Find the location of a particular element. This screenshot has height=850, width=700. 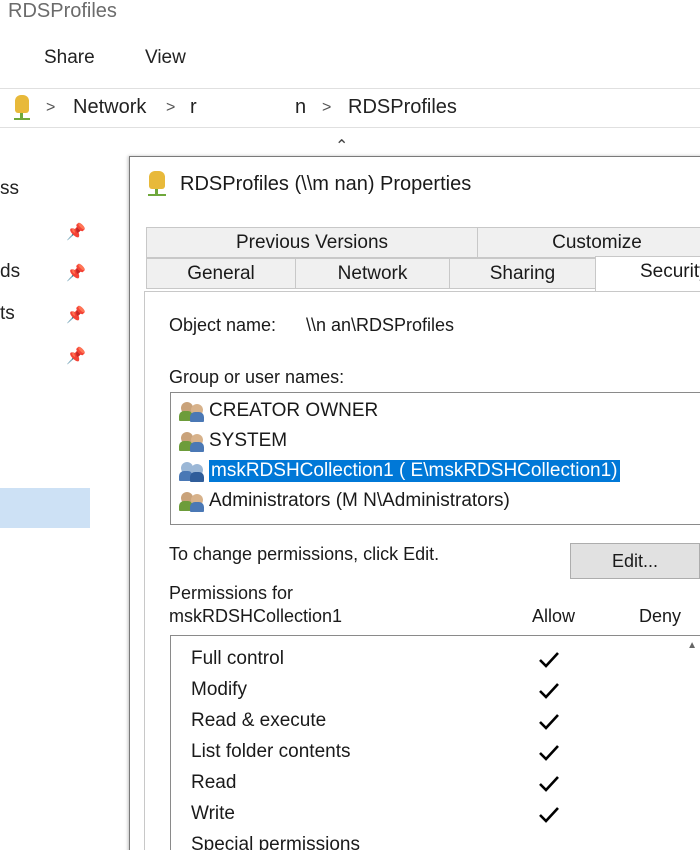

object-name-value: \\n an\RDSProfiles is located at coordinates (380, 325).